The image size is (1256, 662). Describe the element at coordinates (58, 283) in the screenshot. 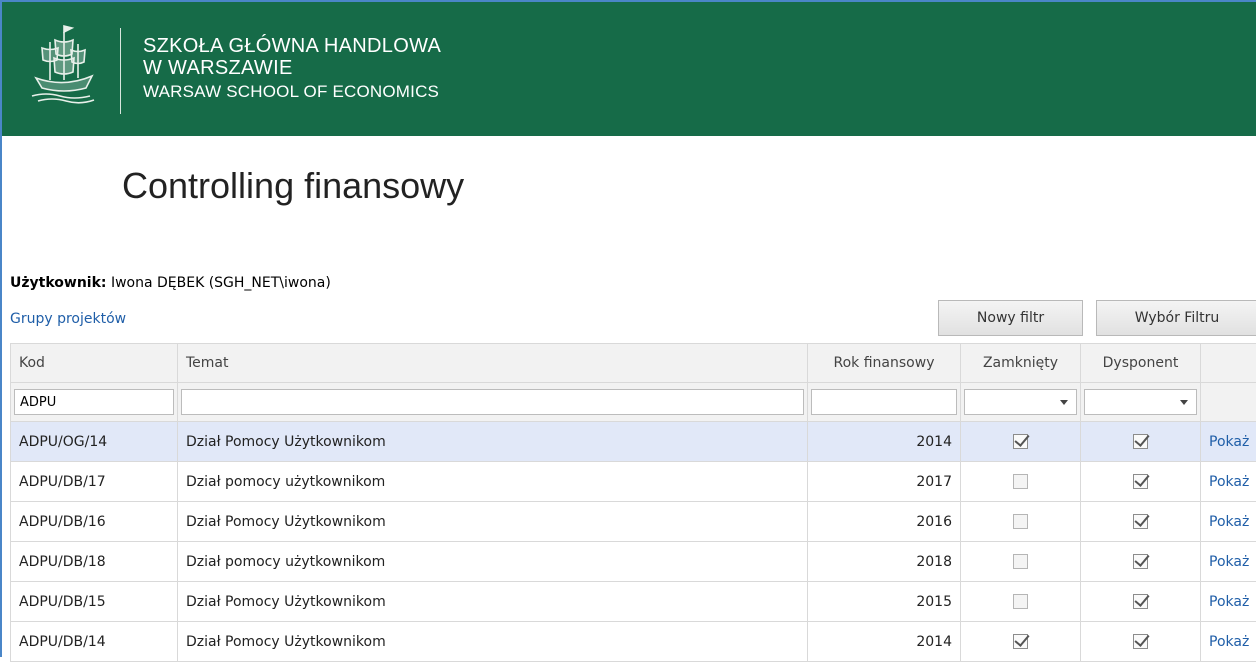

I see `user-label: Użytkownik:` at that location.